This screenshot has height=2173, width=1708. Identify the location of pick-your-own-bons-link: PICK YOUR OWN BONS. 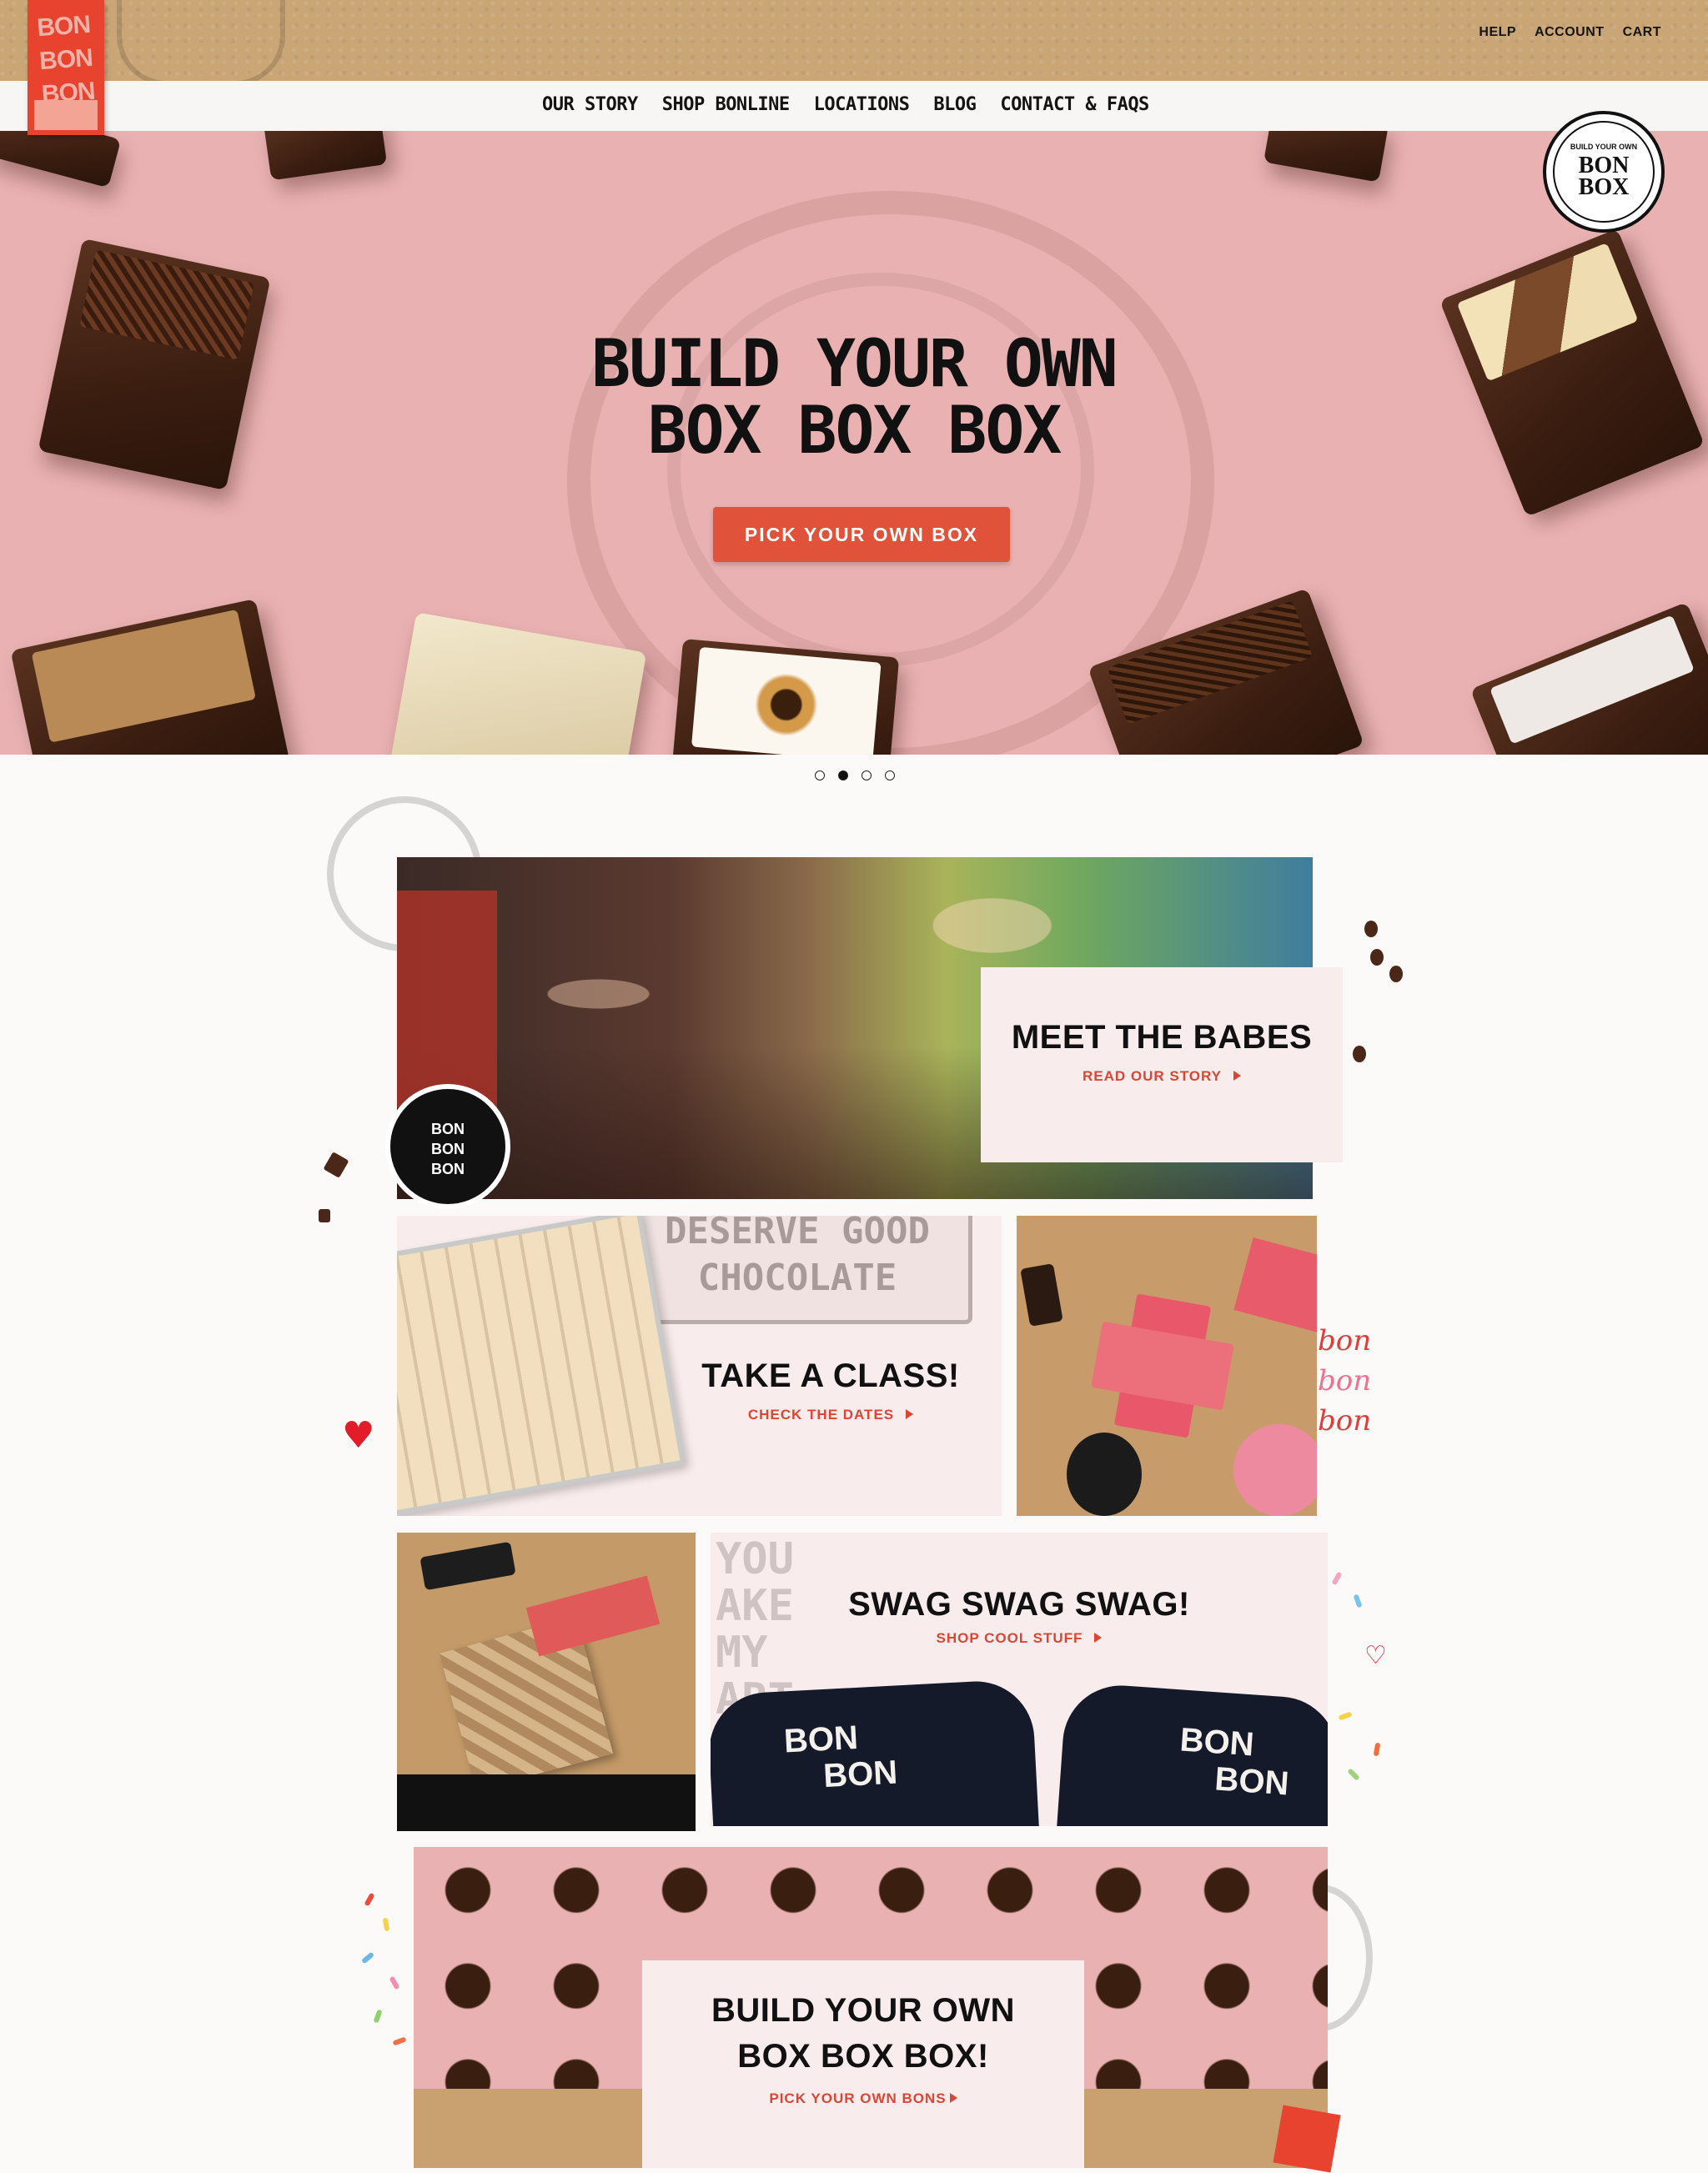
(863, 2099).